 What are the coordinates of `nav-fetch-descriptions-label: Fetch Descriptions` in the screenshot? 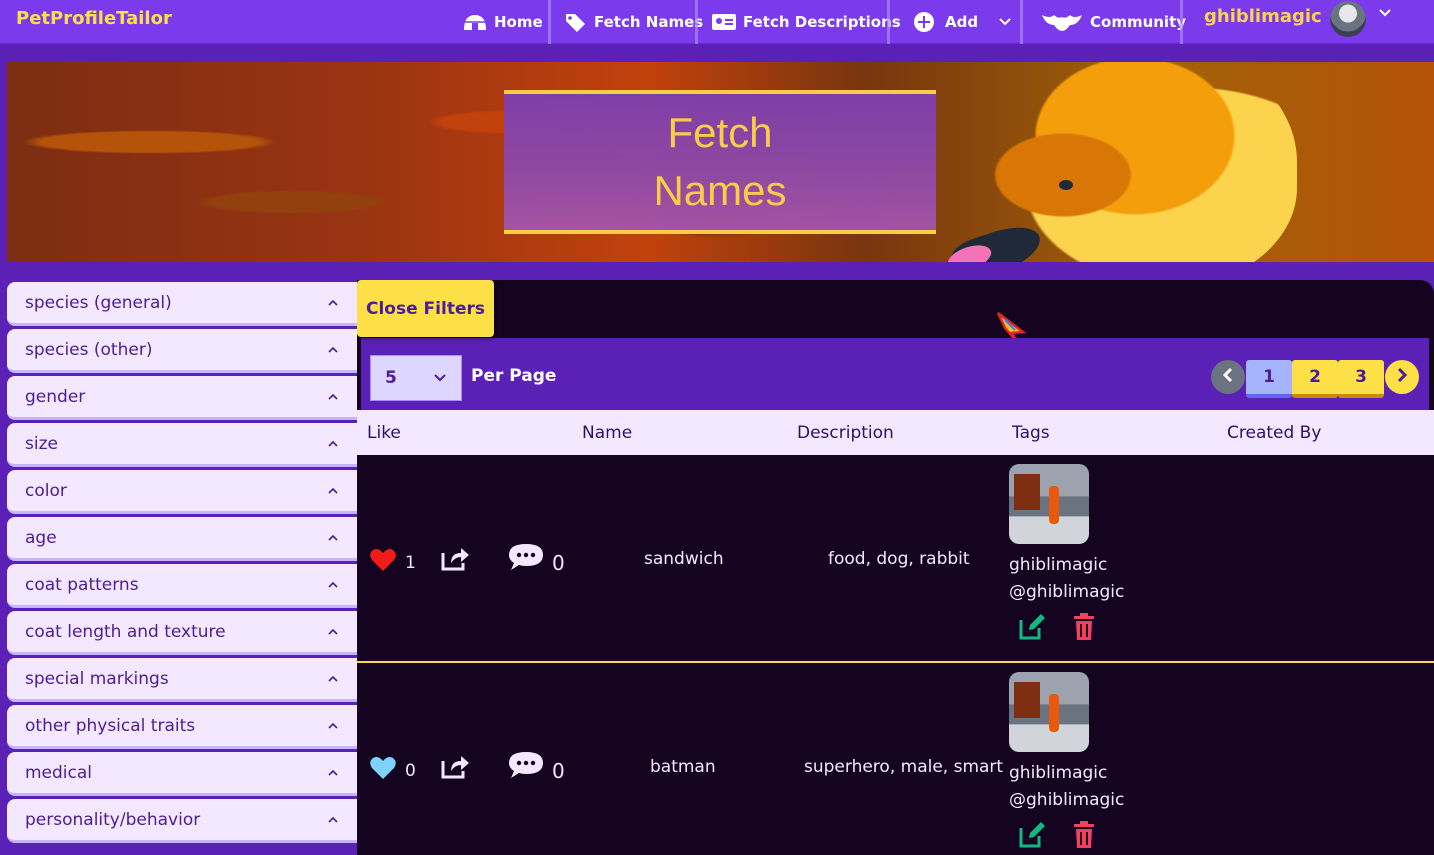 It's located at (822, 22).